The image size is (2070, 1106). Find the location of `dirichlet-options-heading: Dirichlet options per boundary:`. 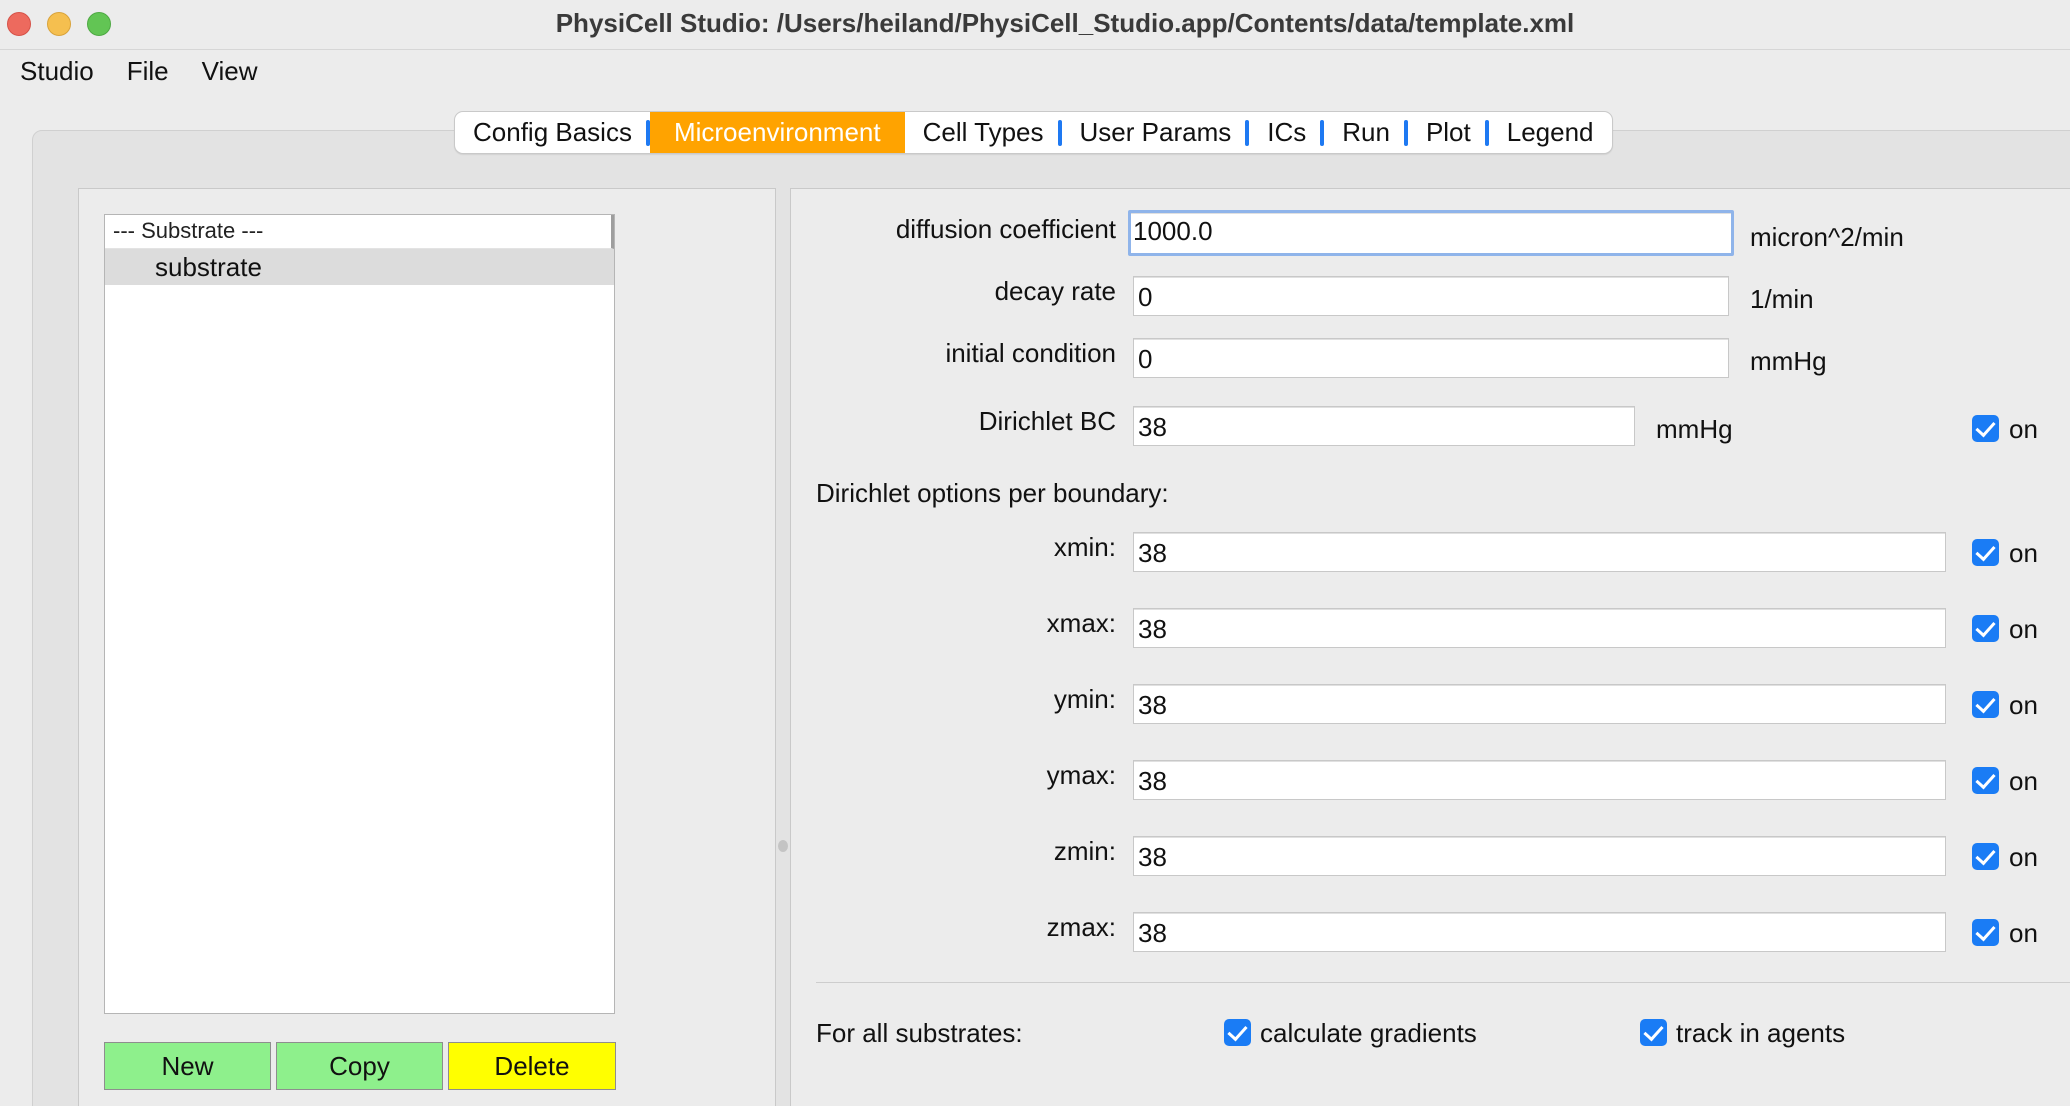

dirichlet-options-heading: Dirichlet options per boundary: is located at coordinates (992, 493).